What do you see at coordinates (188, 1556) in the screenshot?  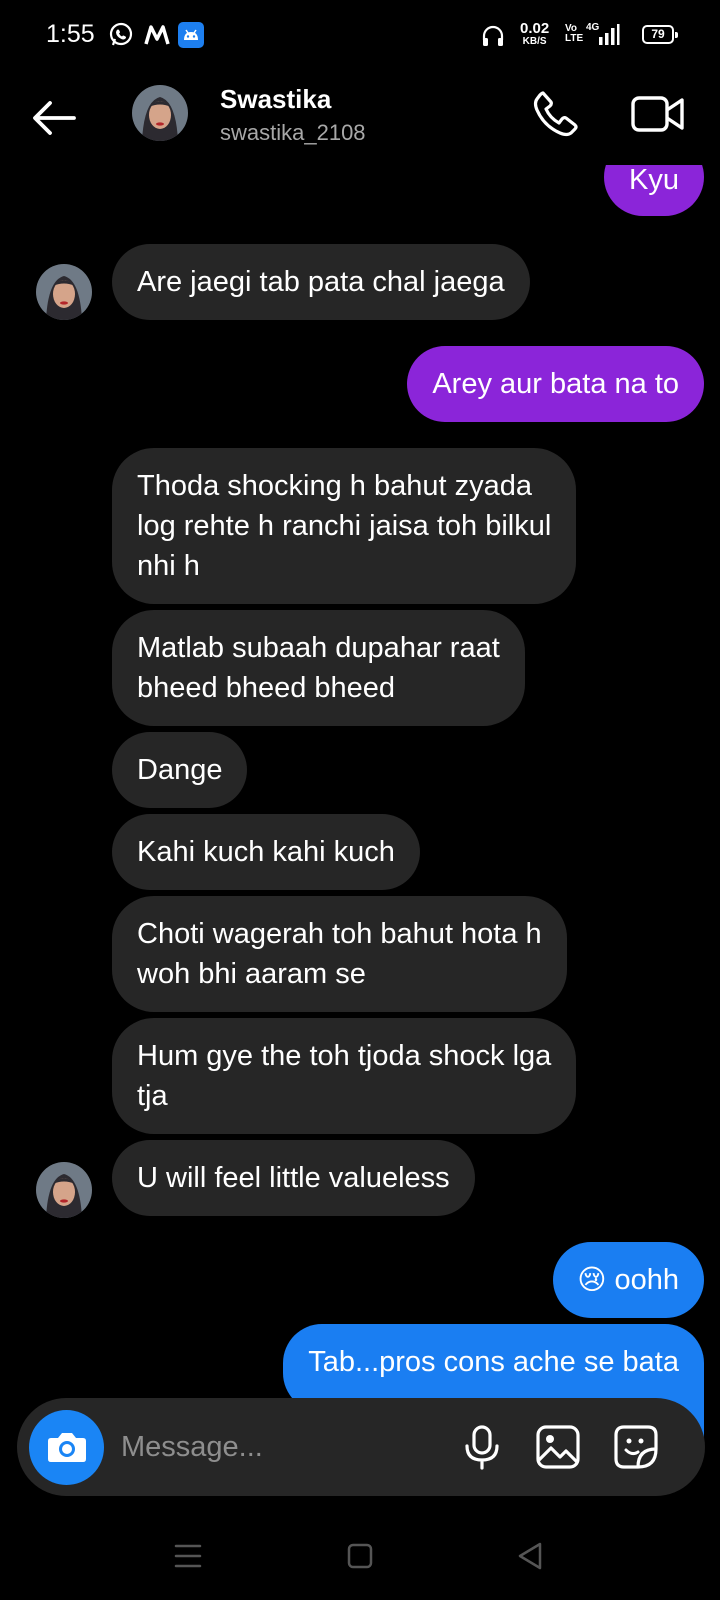 I see `recents-icon` at bounding box center [188, 1556].